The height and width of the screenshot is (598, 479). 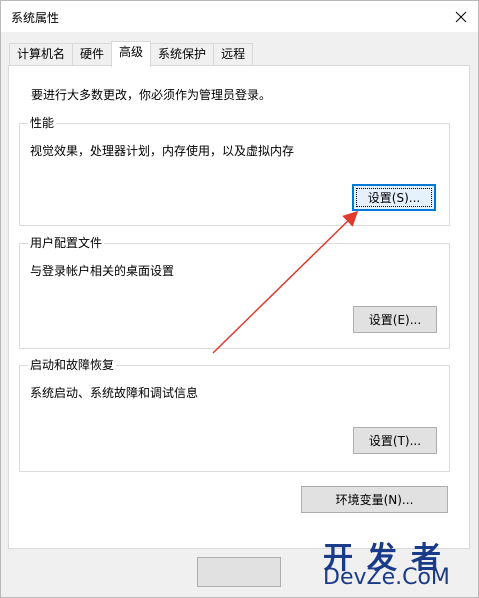 What do you see at coordinates (239, 16) in the screenshot?
I see `title-bar: 系统属性` at bounding box center [239, 16].